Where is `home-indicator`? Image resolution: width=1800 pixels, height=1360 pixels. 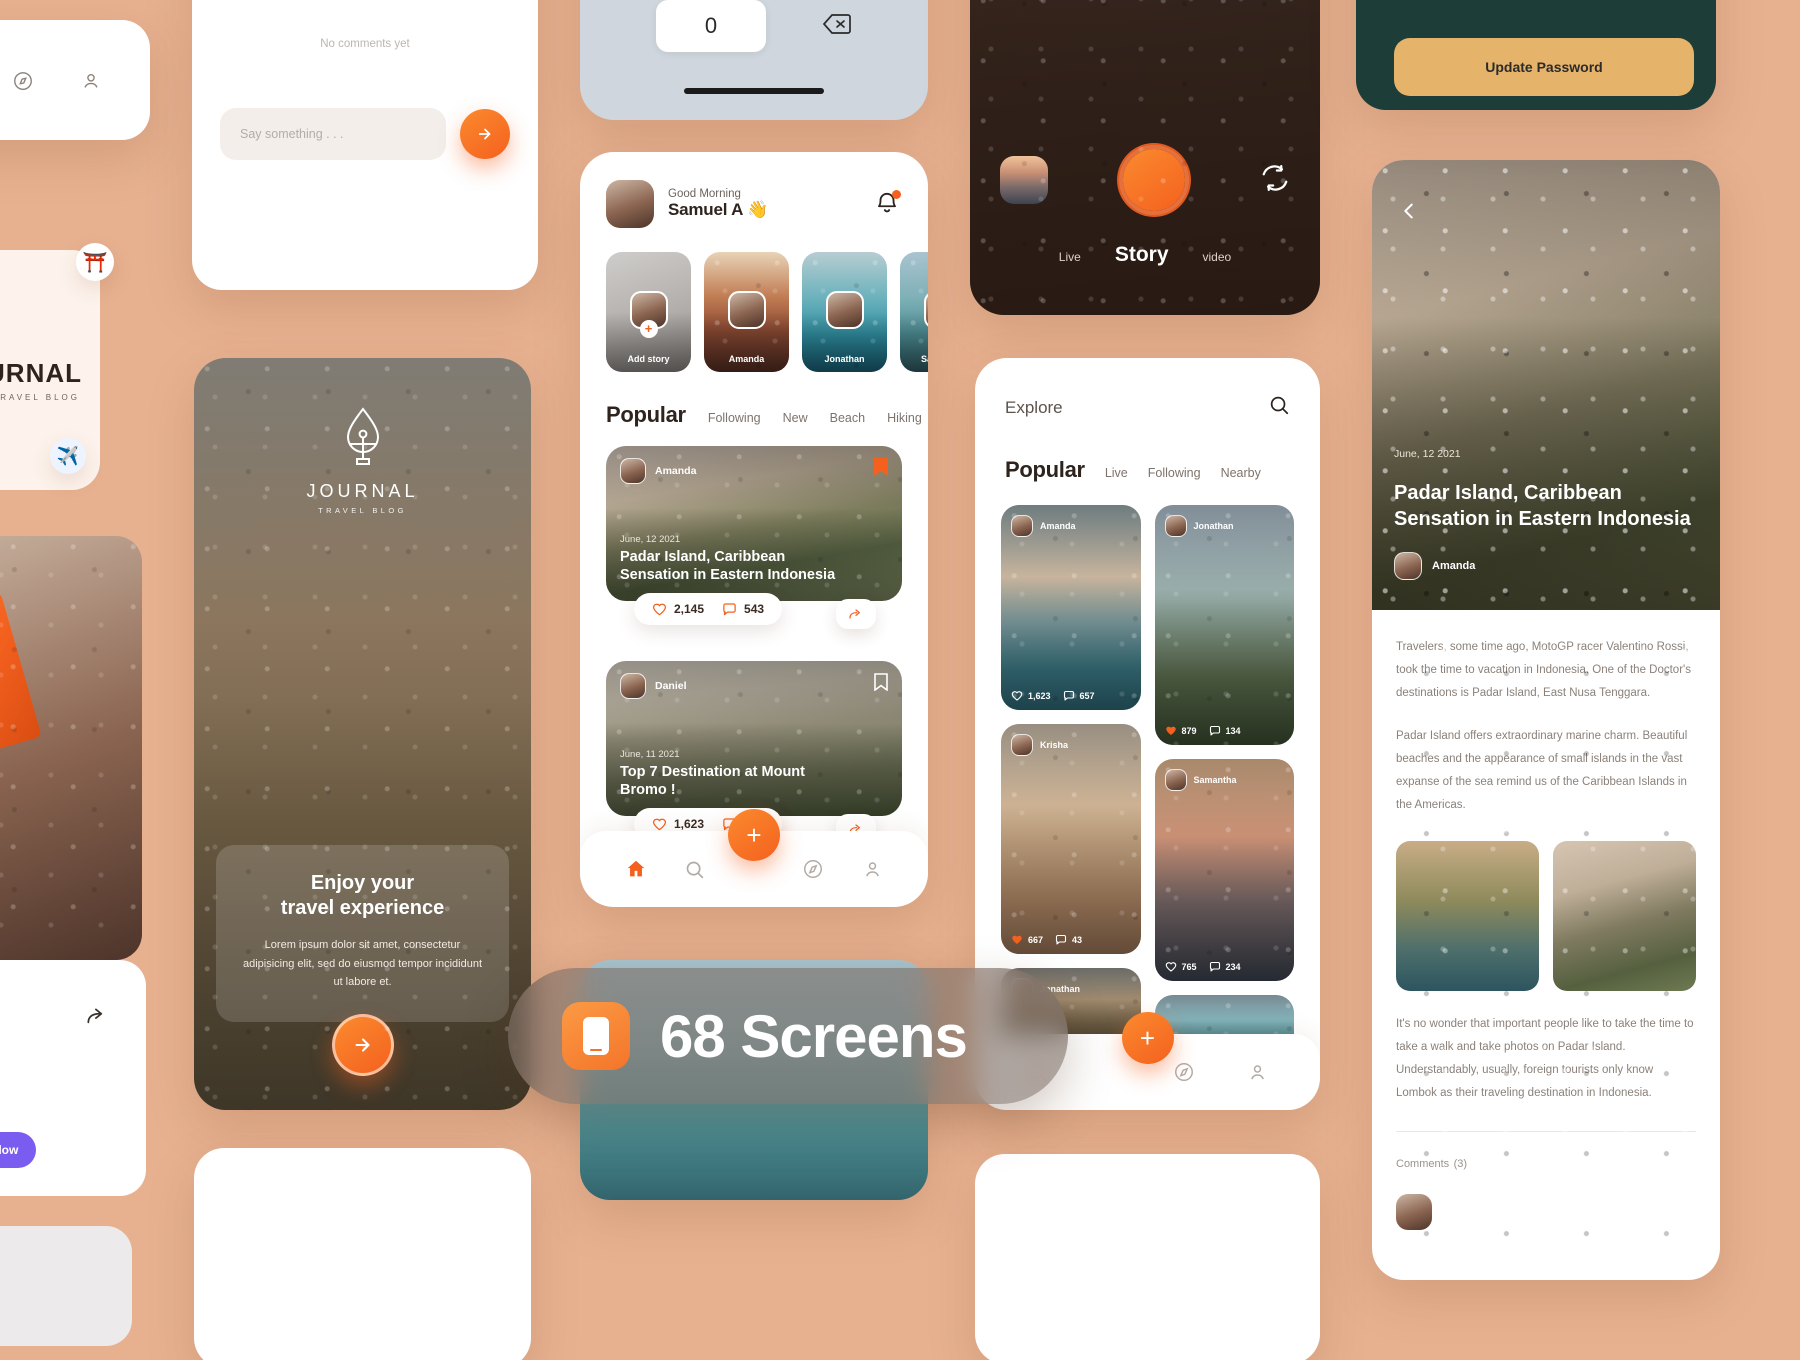
home-indicator is located at coordinates (754, 91).